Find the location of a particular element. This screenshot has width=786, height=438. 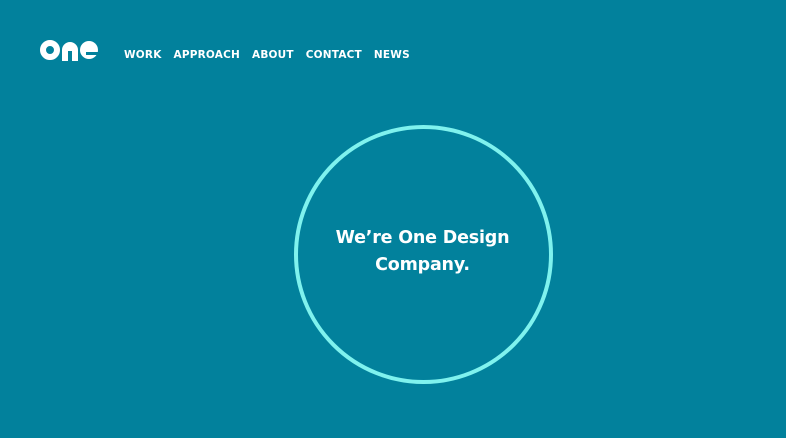

nav-about-link: ABOUT is located at coordinates (273, 55).